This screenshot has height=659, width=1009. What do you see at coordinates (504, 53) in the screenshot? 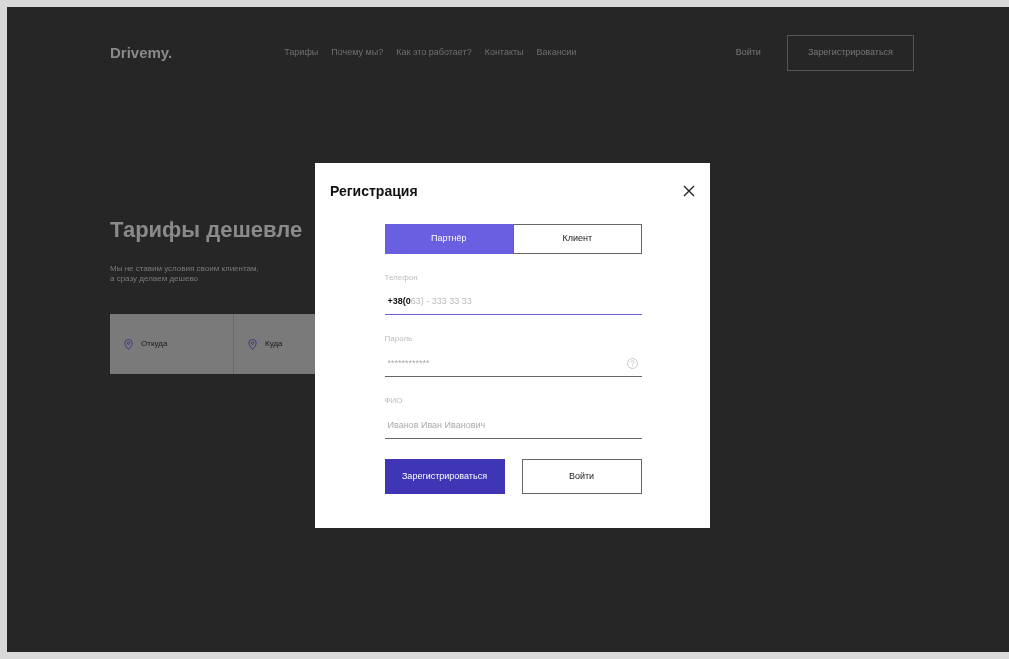
I see `nav-link: Контакты` at bounding box center [504, 53].